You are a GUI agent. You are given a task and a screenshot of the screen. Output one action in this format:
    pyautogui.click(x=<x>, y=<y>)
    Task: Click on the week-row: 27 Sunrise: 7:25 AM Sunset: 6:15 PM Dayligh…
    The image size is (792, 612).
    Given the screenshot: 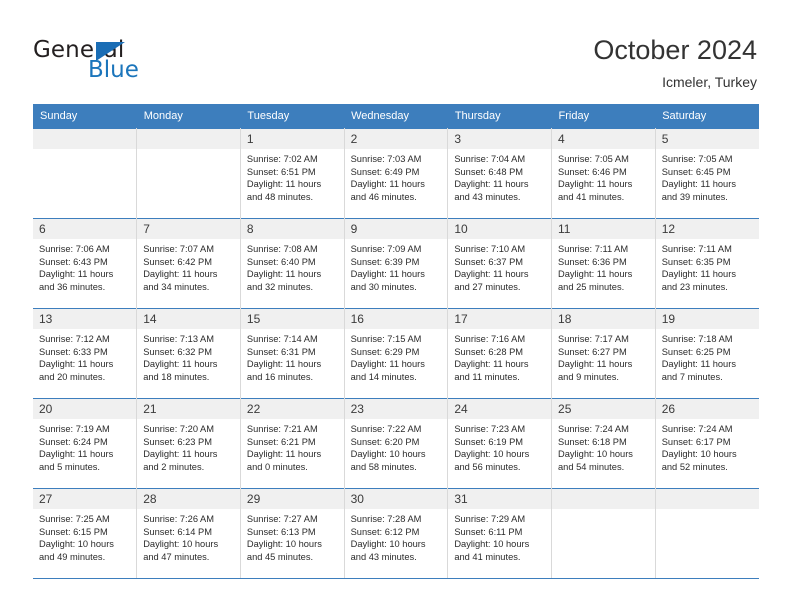 What is the action you would take?
    pyautogui.click(x=396, y=533)
    